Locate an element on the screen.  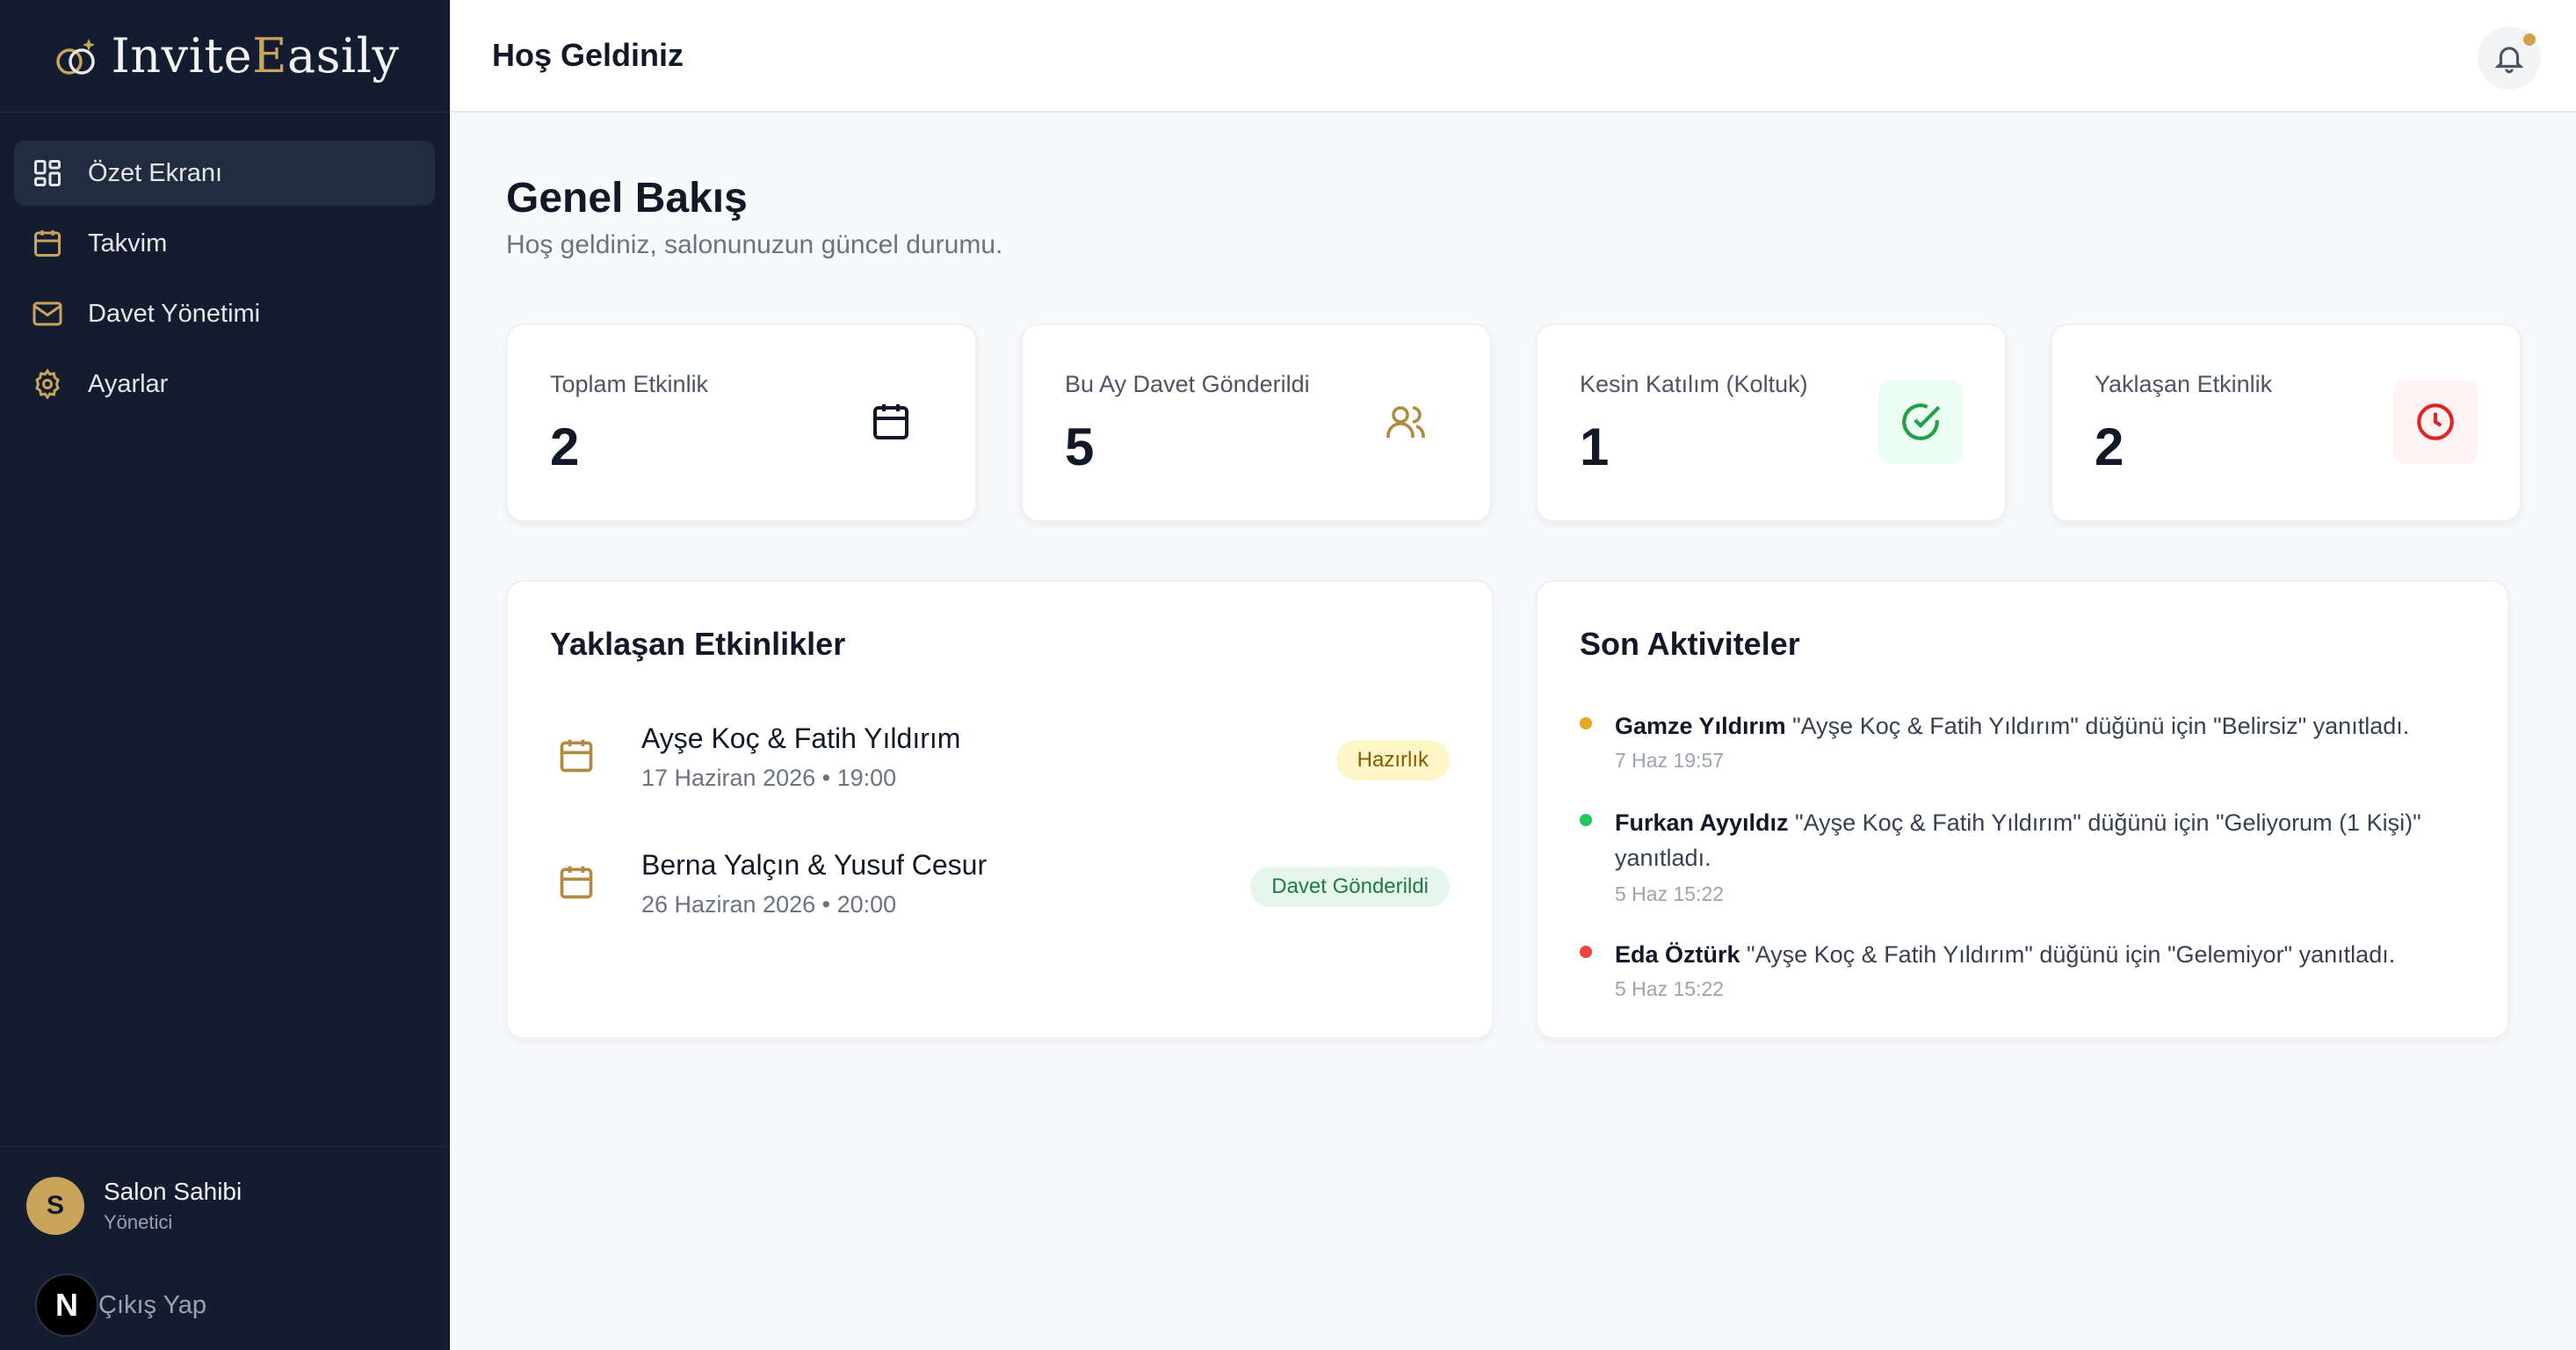
top-header: Hoş Geldiniz is located at coordinates (1513, 56).